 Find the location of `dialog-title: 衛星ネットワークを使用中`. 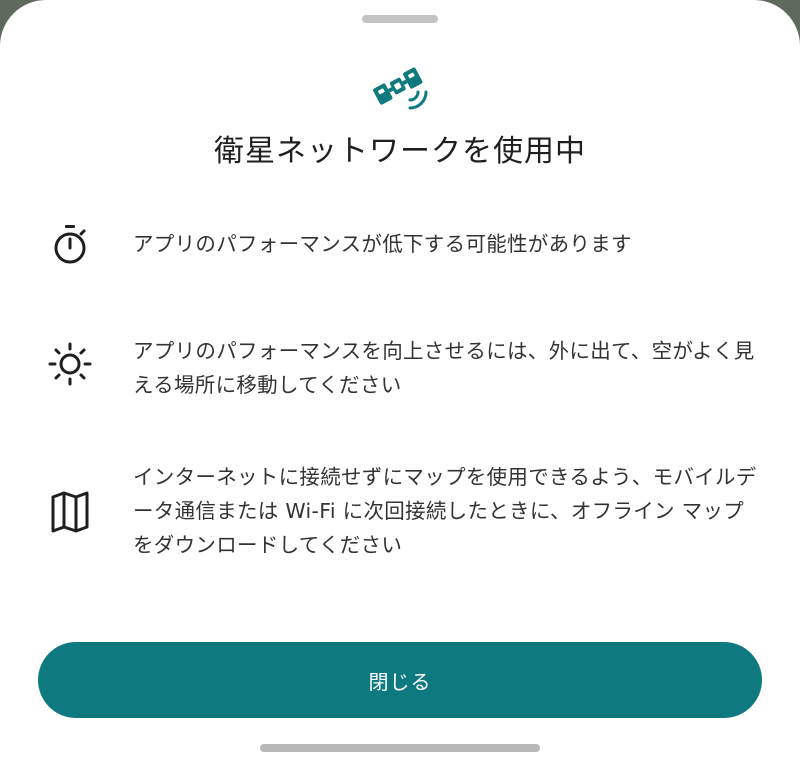

dialog-title: 衛星ネットワークを使用中 is located at coordinates (400, 151).